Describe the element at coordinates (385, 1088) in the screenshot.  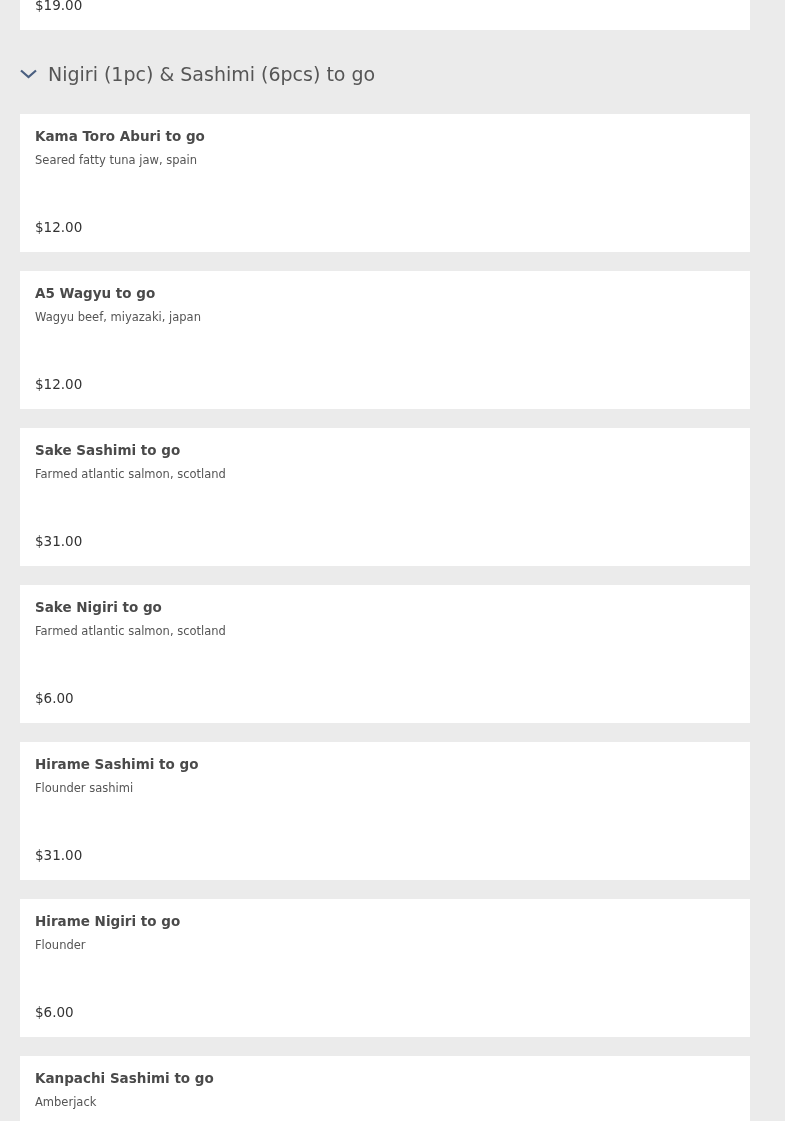
I see `menu-item-card: Kanpachi Sashimi to go Amberjack` at that location.